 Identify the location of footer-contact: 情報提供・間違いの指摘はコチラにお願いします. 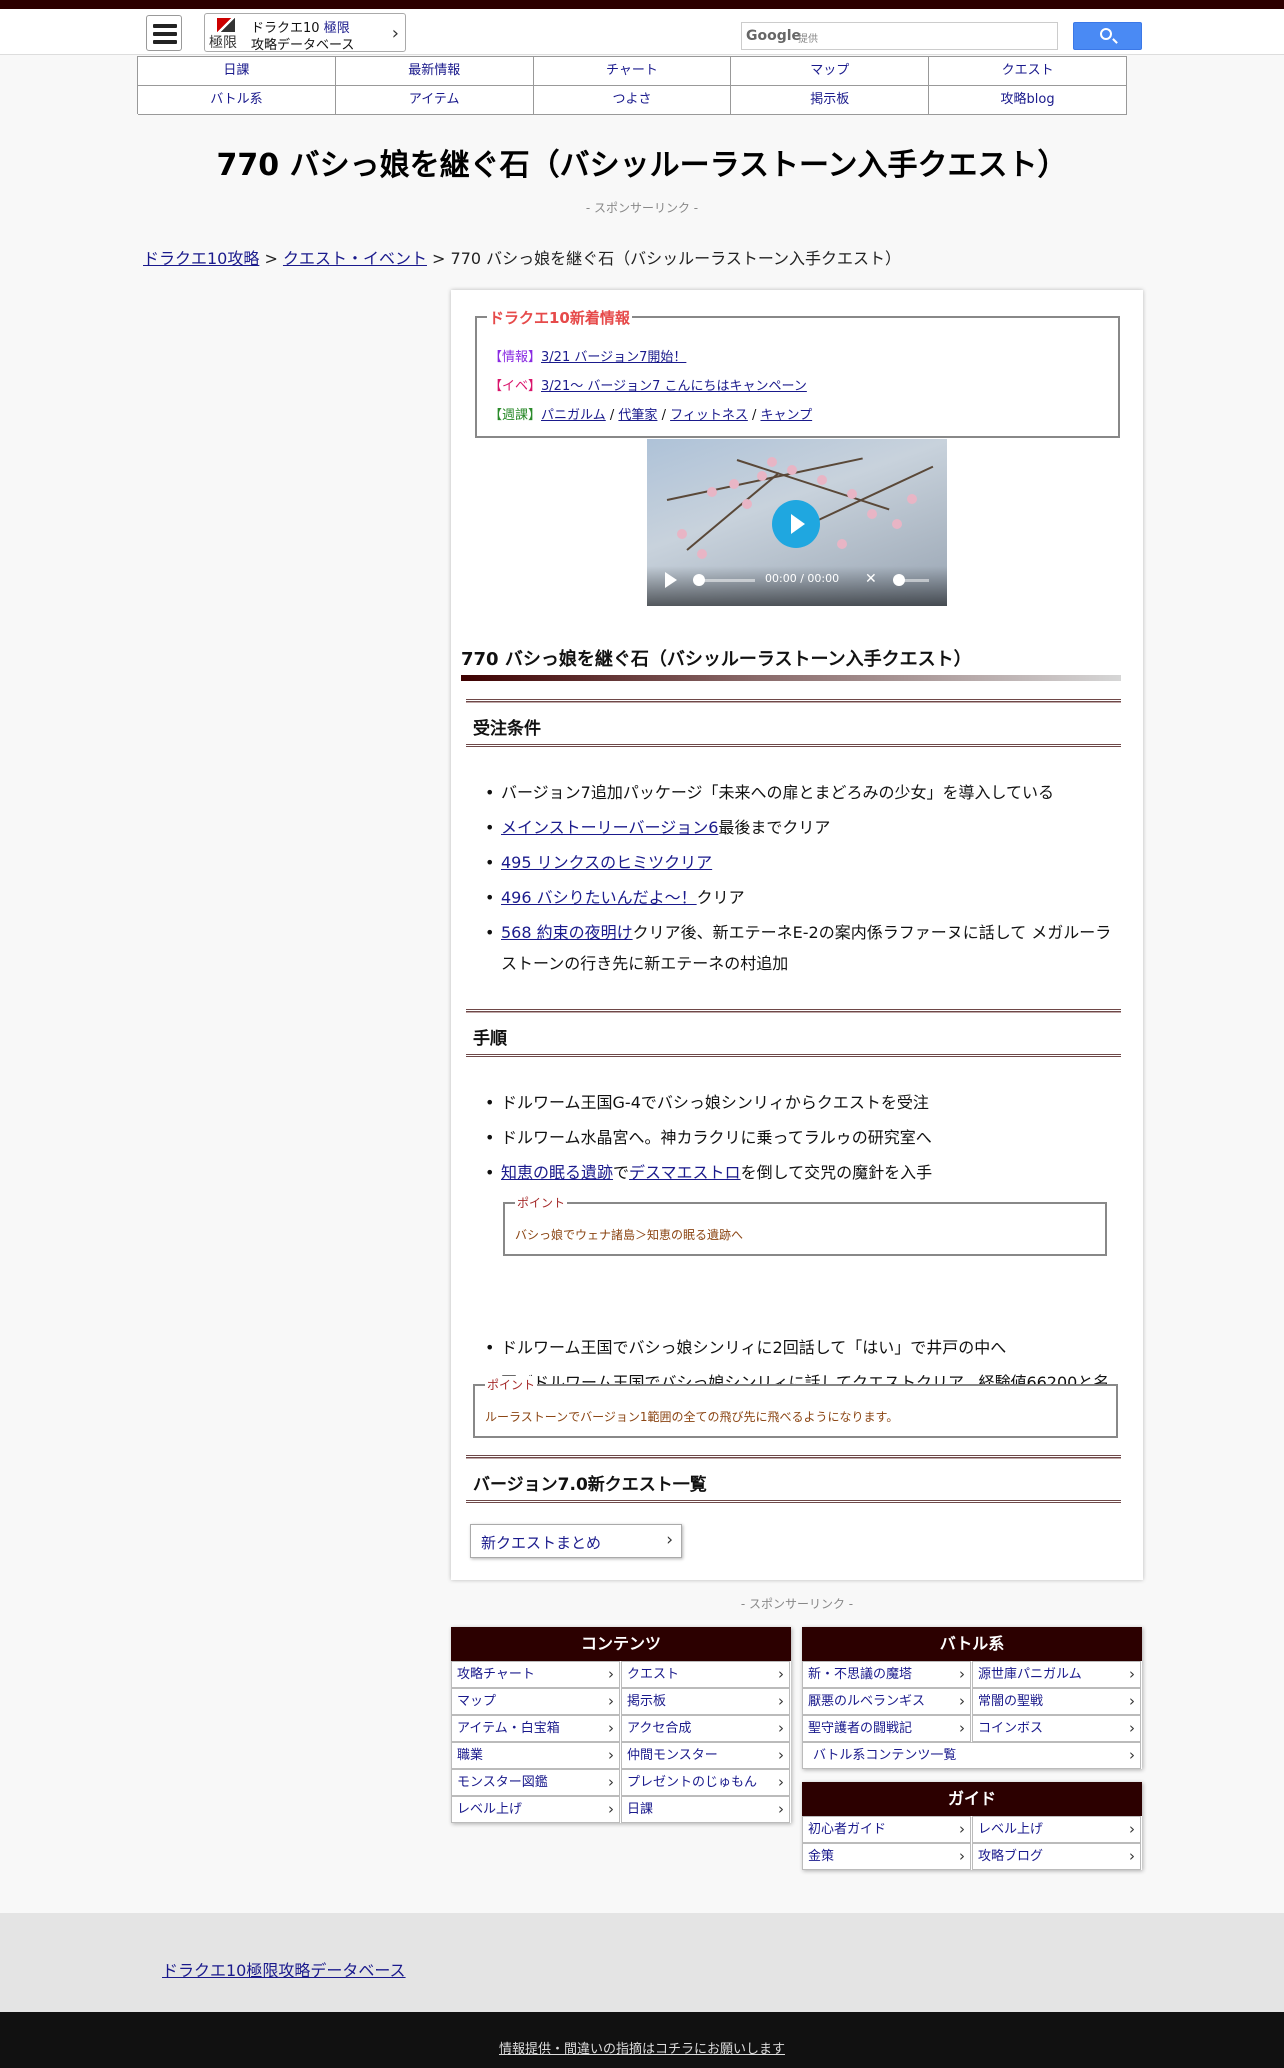
(642, 2040).